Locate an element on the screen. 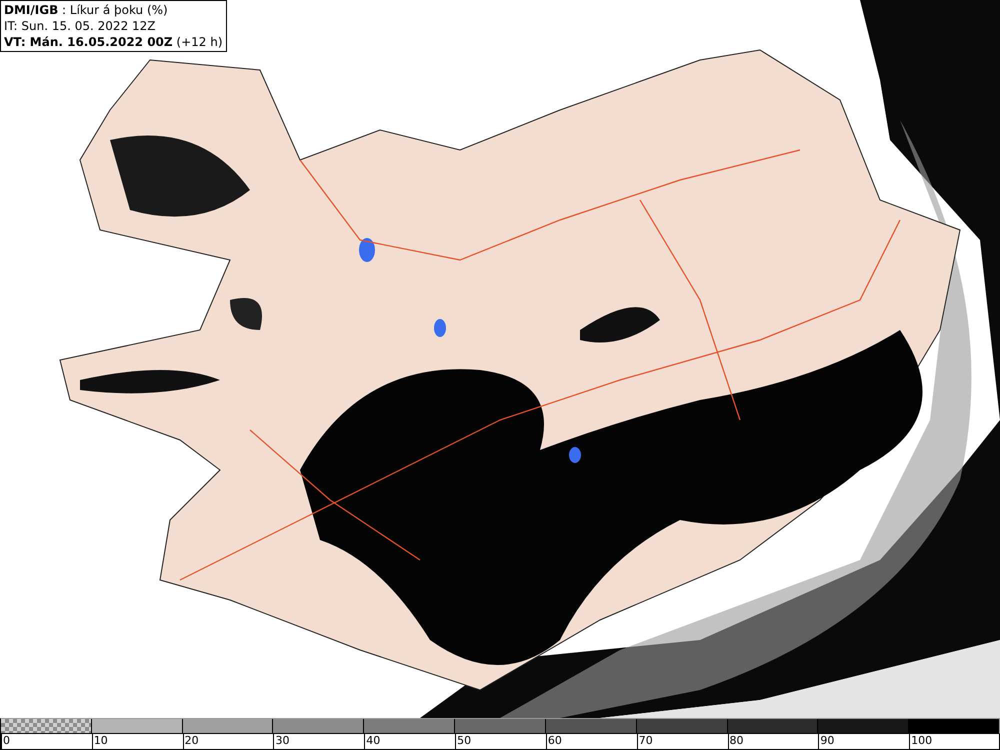 This screenshot has width=1000, height=750. legend-label: 60 is located at coordinates (591, 741).